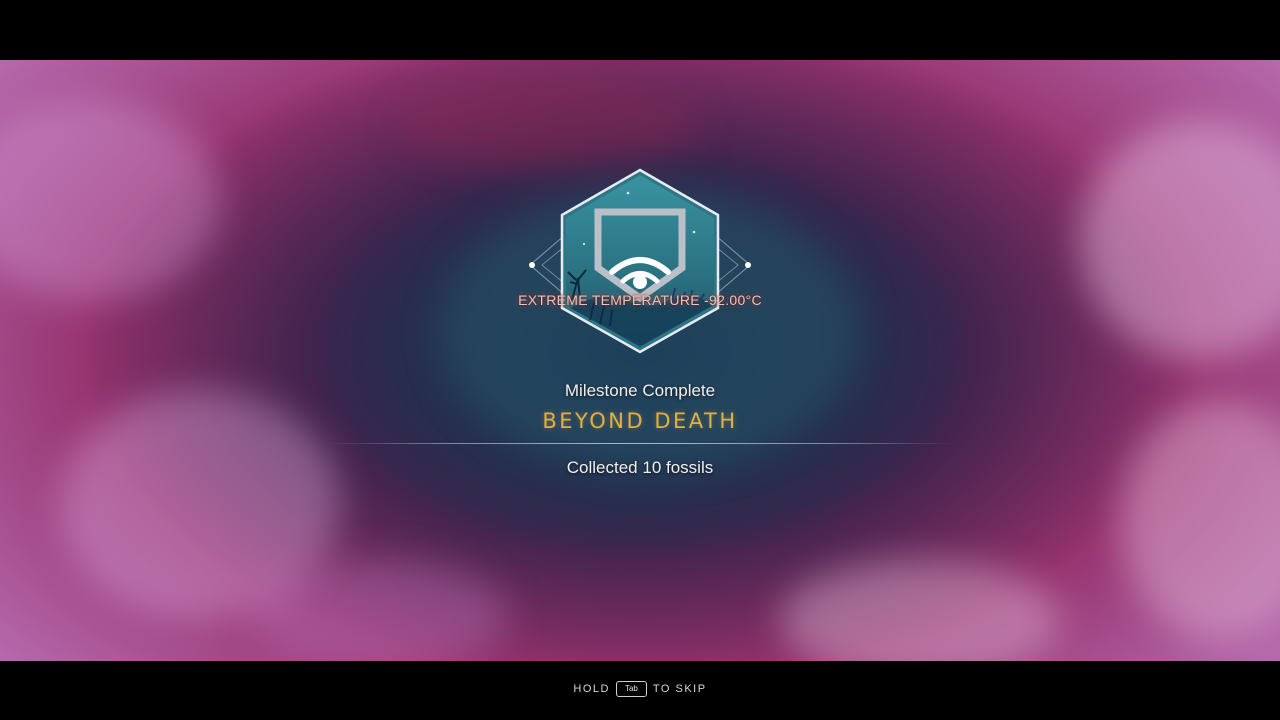  What do you see at coordinates (640, 390) in the screenshot?
I see `milestone-label: Milestone Complete` at bounding box center [640, 390].